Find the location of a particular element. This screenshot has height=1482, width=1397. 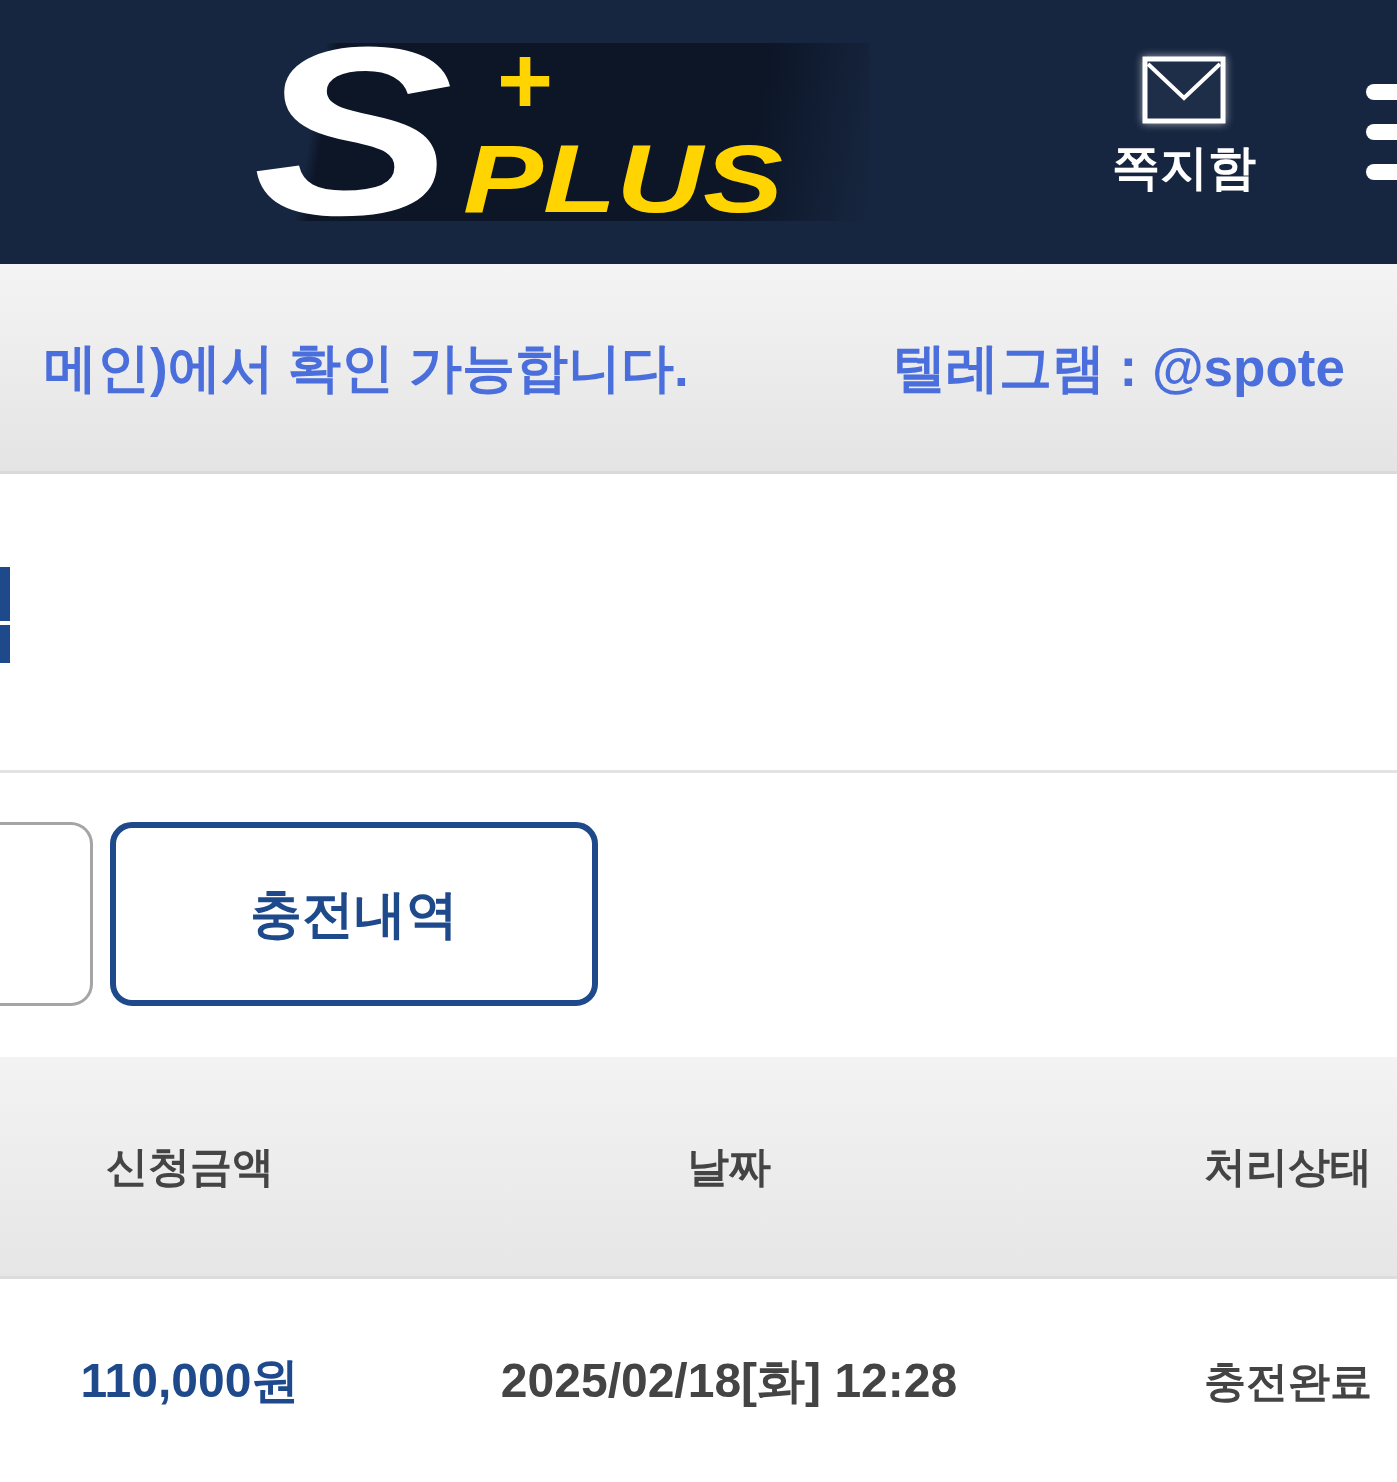

status-cell-text: 충전완료 is located at coordinates (1288, 1381).